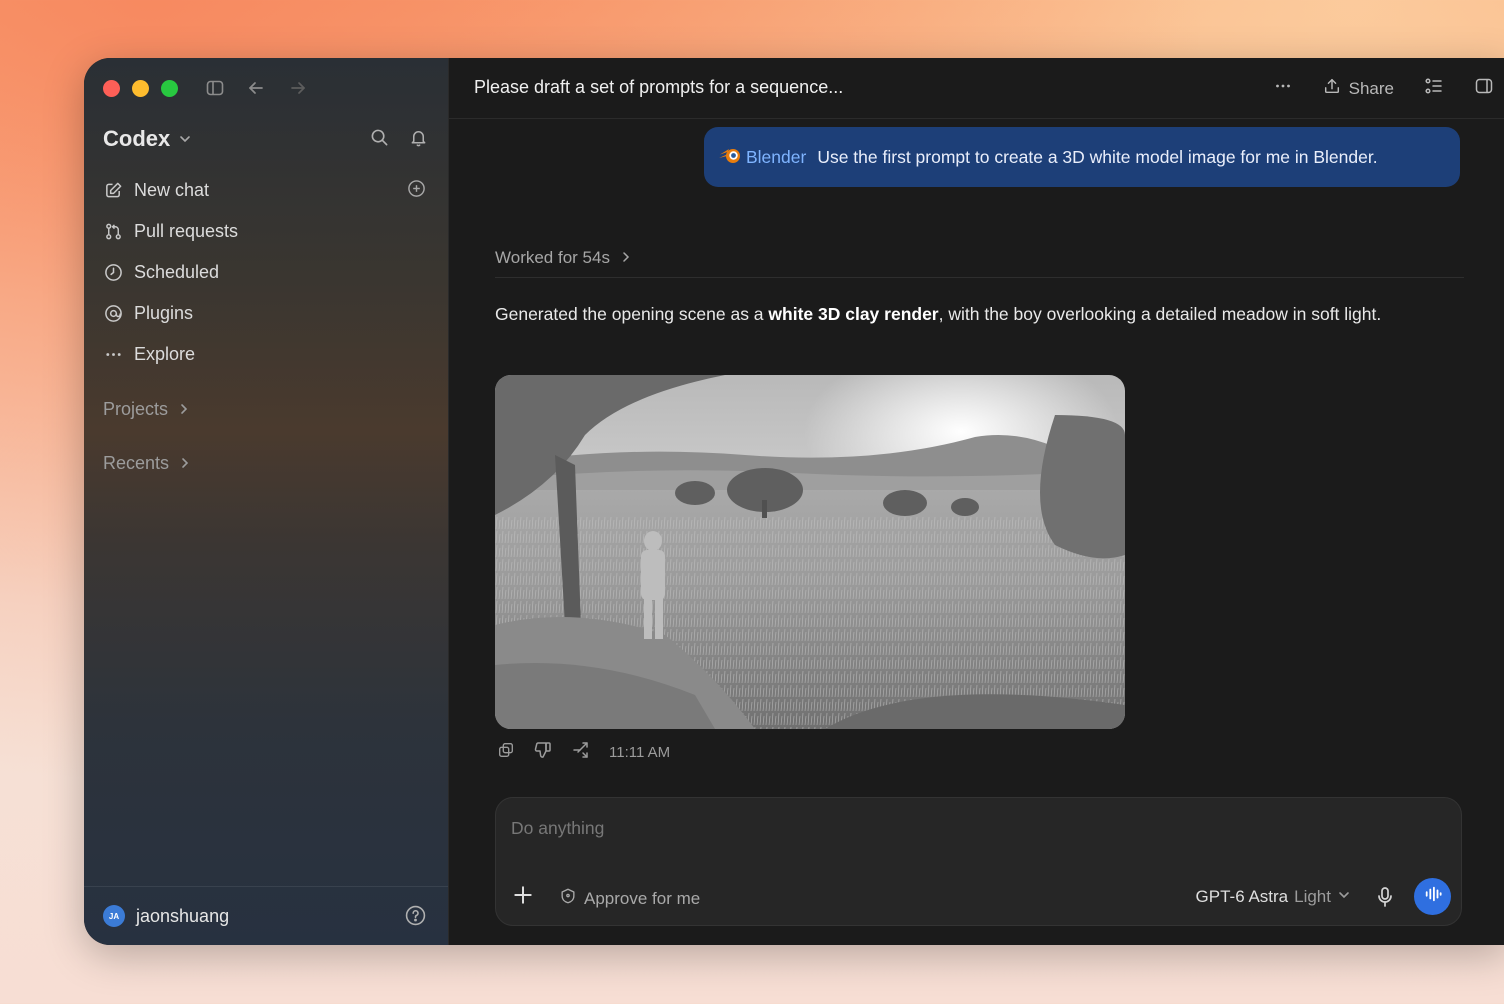 This screenshot has height=1004, width=1504. I want to click on more-horizontal-icon, so click(113, 355).